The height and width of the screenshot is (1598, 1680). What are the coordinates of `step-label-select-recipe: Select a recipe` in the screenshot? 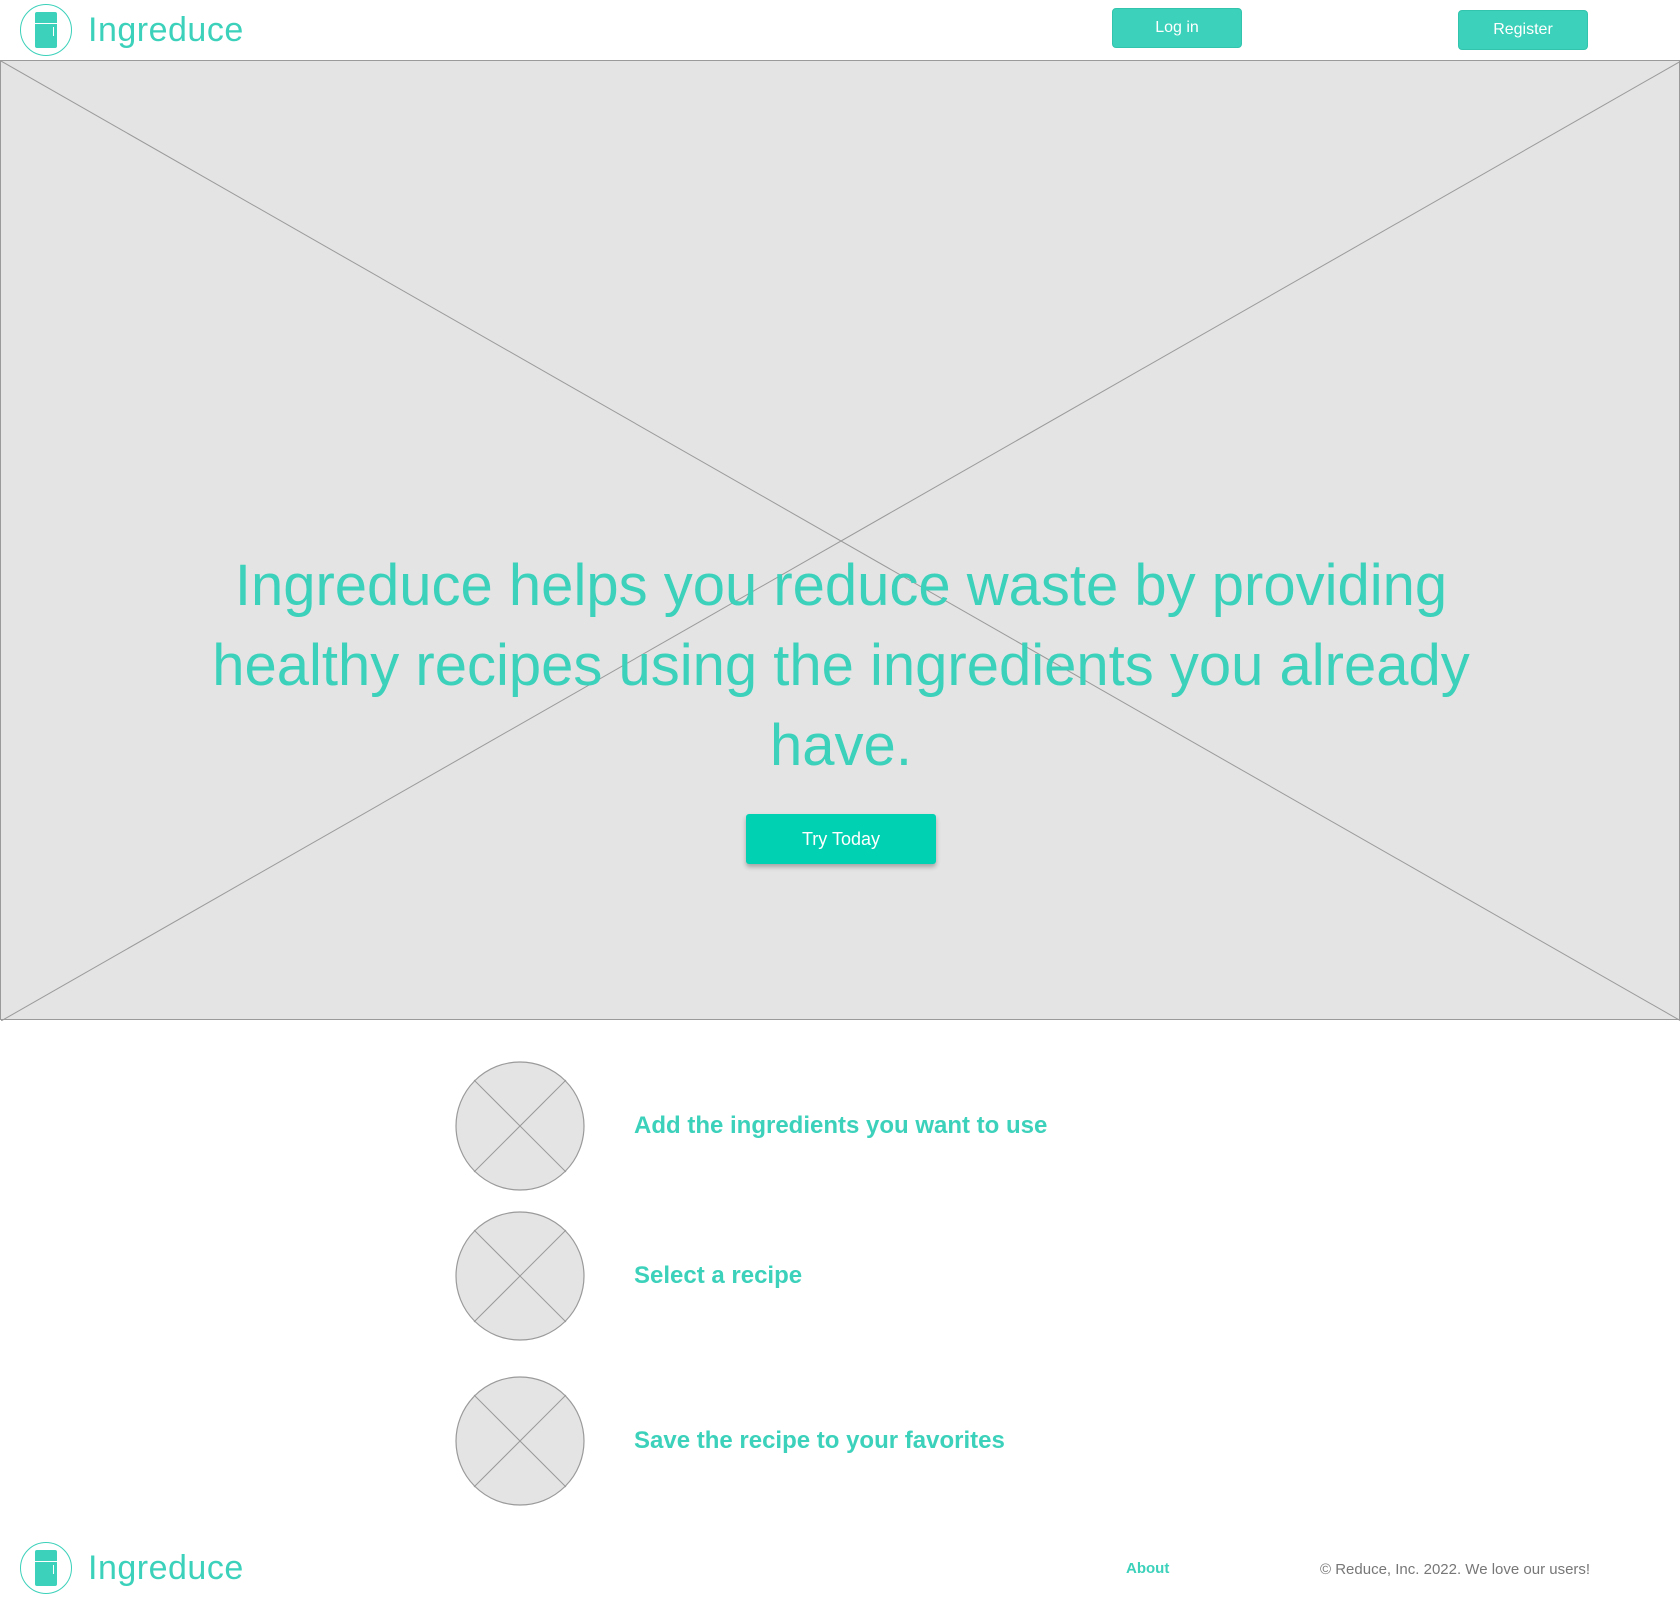 It's located at (718, 1275).